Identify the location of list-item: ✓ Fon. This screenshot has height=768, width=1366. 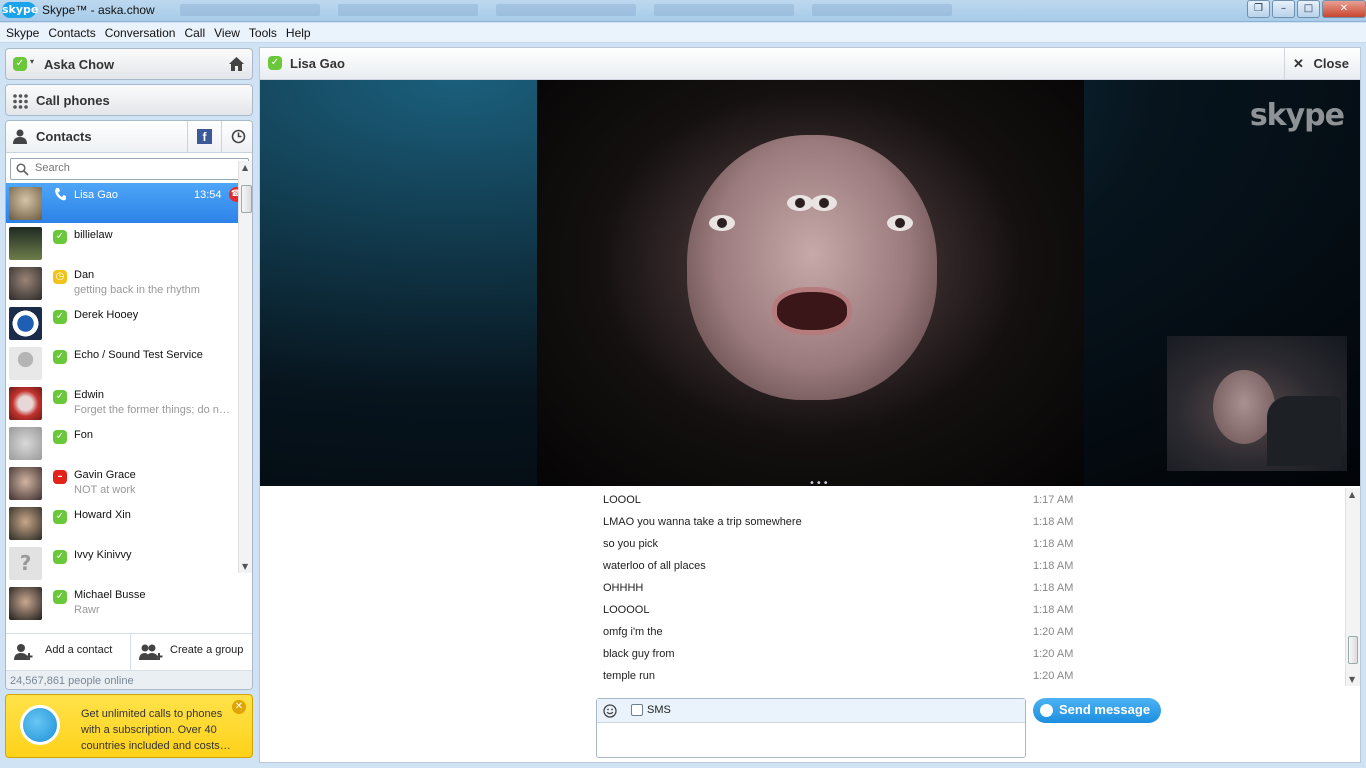
(122, 443).